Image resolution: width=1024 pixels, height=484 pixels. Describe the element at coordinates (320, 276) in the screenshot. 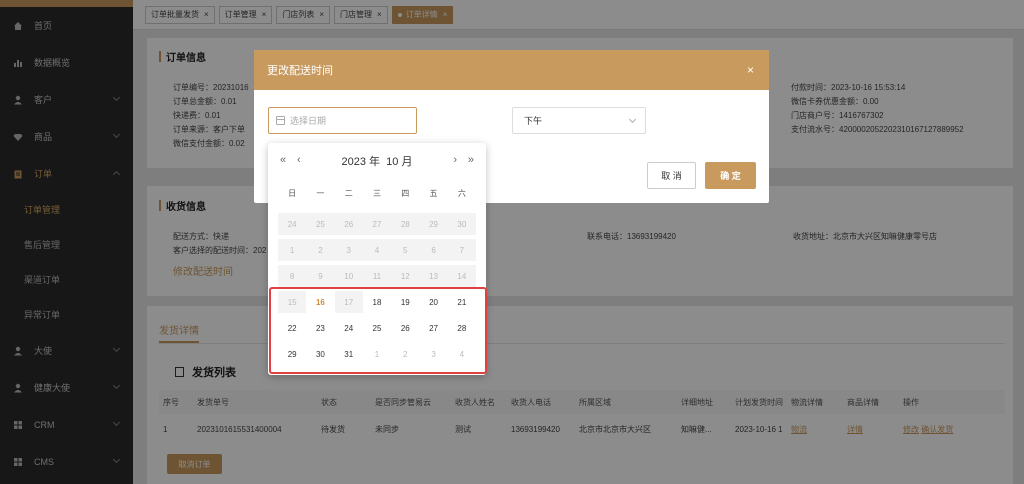

I see `day-cell: 9` at that location.